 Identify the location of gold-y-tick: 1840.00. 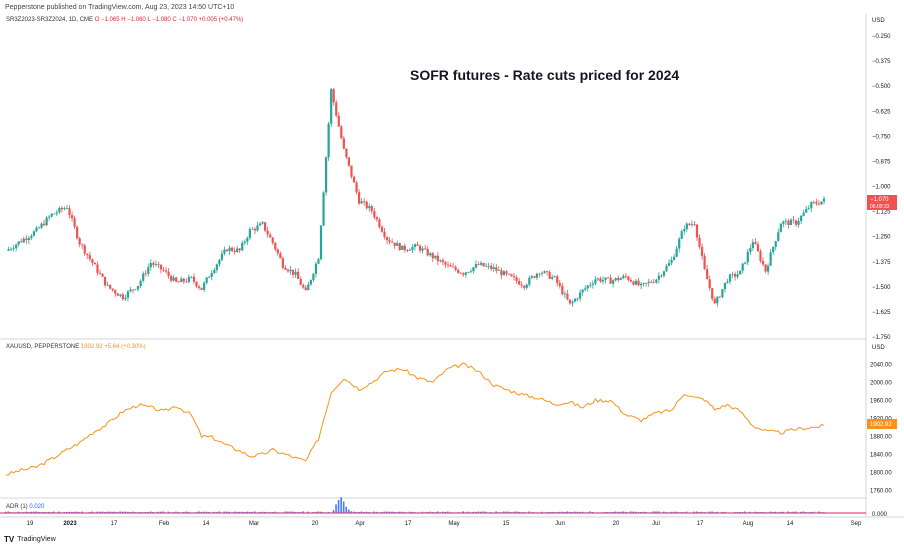
(881, 455).